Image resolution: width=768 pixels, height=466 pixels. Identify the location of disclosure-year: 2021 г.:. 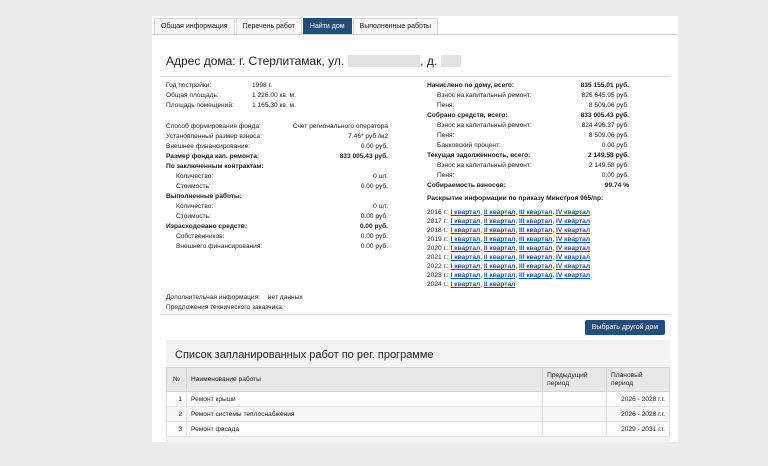
(438, 257).